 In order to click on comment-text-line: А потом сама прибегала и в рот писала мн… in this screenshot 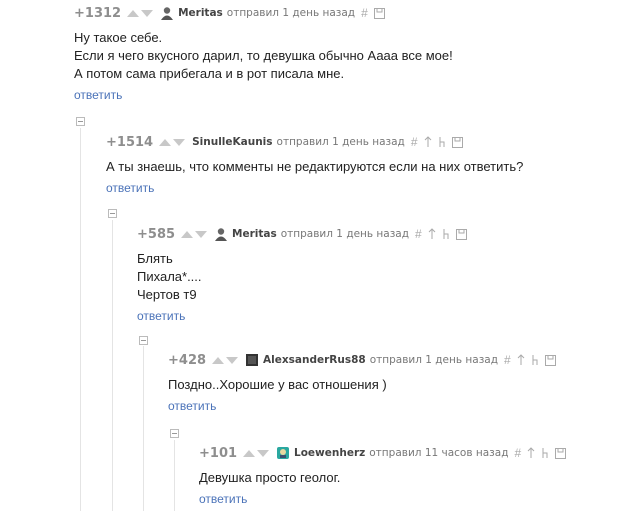, I will do `click(209, 73)`.